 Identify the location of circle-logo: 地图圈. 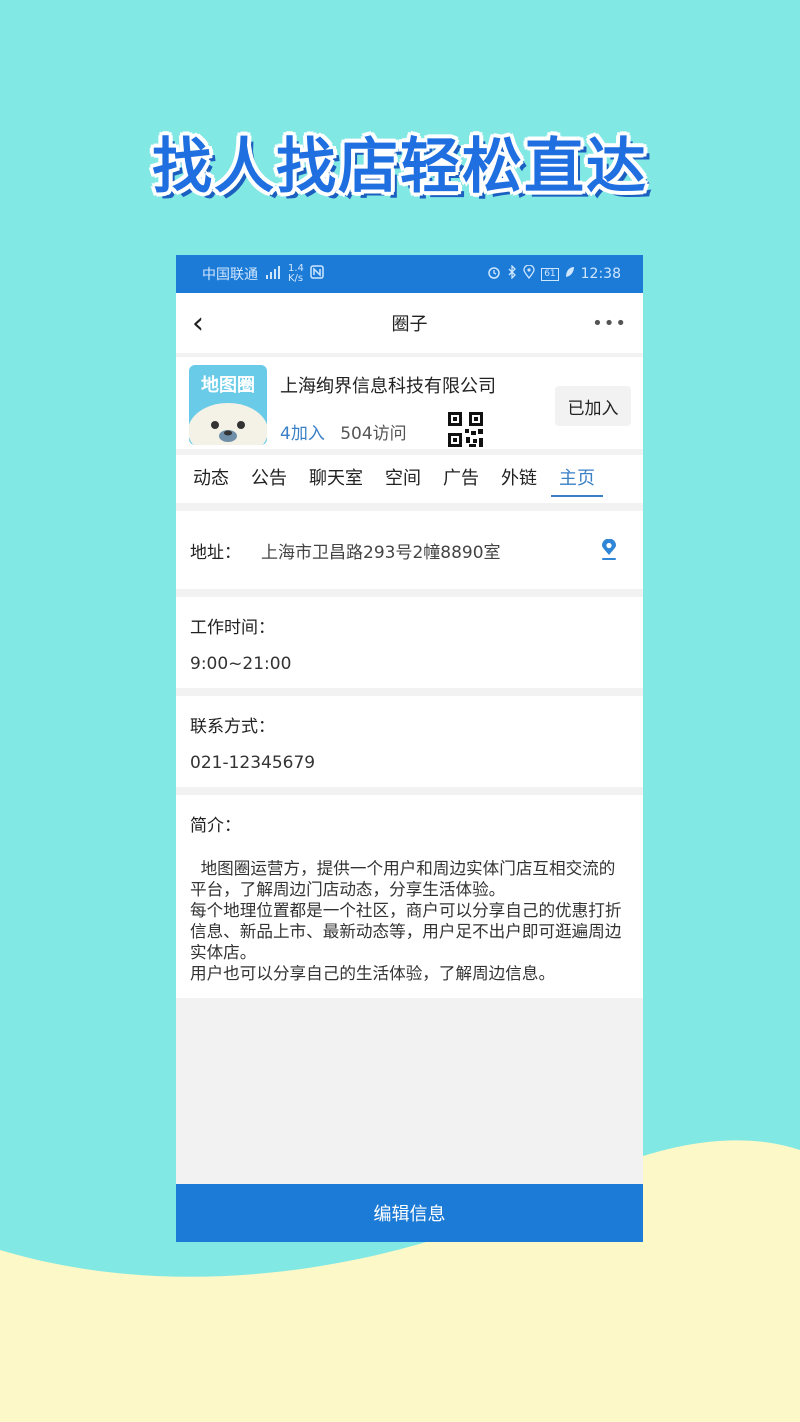
(228, 405).